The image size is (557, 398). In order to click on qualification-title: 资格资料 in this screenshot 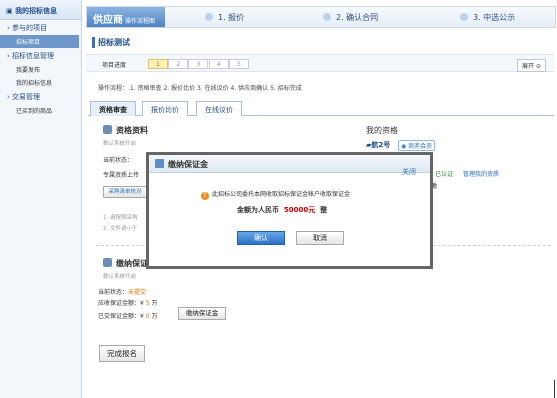, I will do `click(125, 130)`.